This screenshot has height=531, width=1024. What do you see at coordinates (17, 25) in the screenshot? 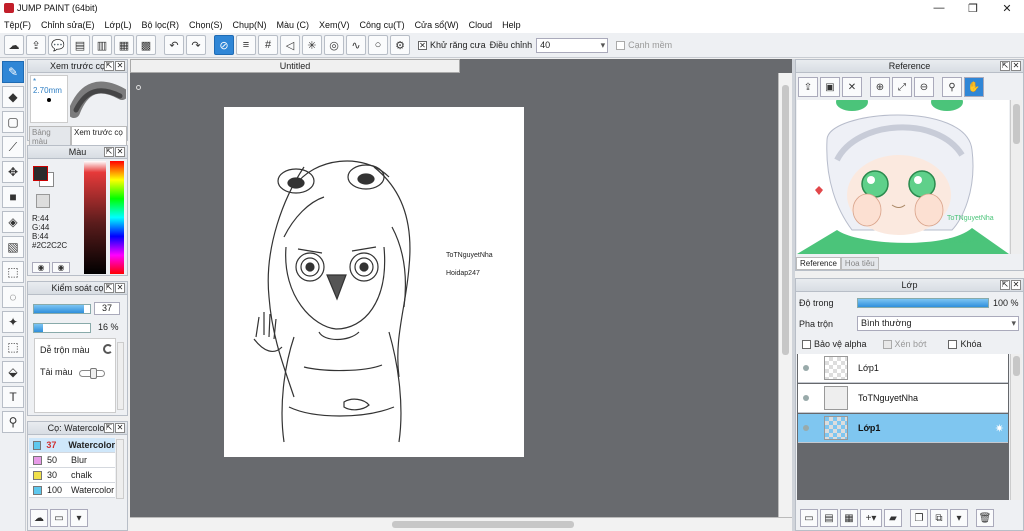
I see `menu-file: Tệp(F)` at bounding box center [17, 25].